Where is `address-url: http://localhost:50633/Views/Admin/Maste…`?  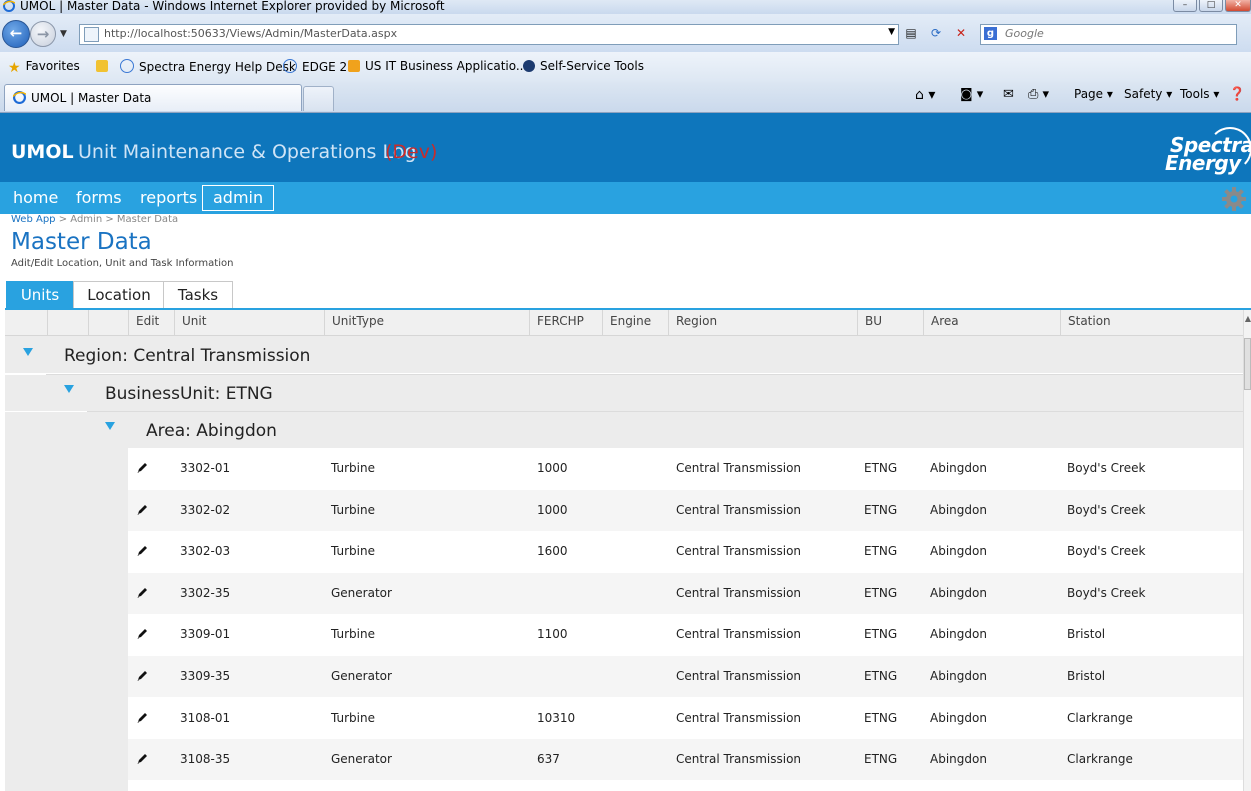 address-url: http://localhost:50633/Views/Admin/Maste… is located at coordinates (250, 33).